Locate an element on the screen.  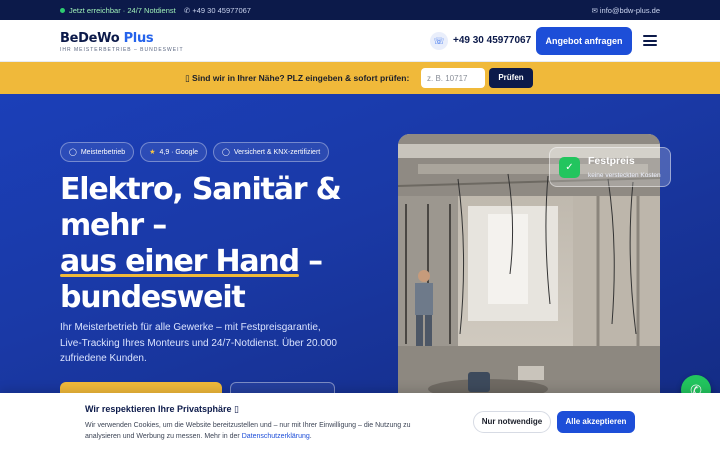
badge-google-rating: ★ 4,9 · Google is located at coordinates (174, 152).